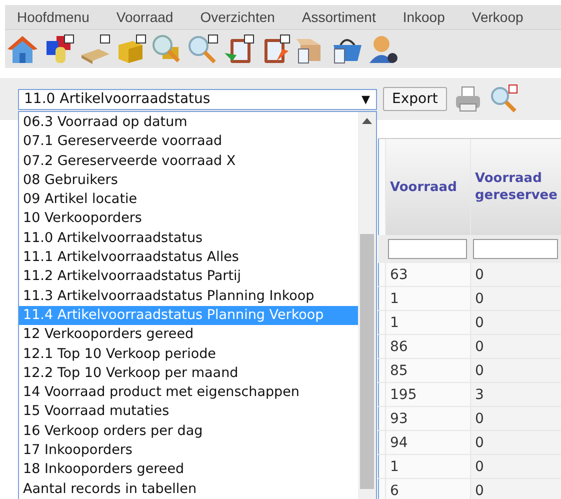 Image resolution: width=561 pixels, height=499 pixels. I want to click on dropdown-option: 07.2 Gereserveerde voorraad X, so click(188, 161).